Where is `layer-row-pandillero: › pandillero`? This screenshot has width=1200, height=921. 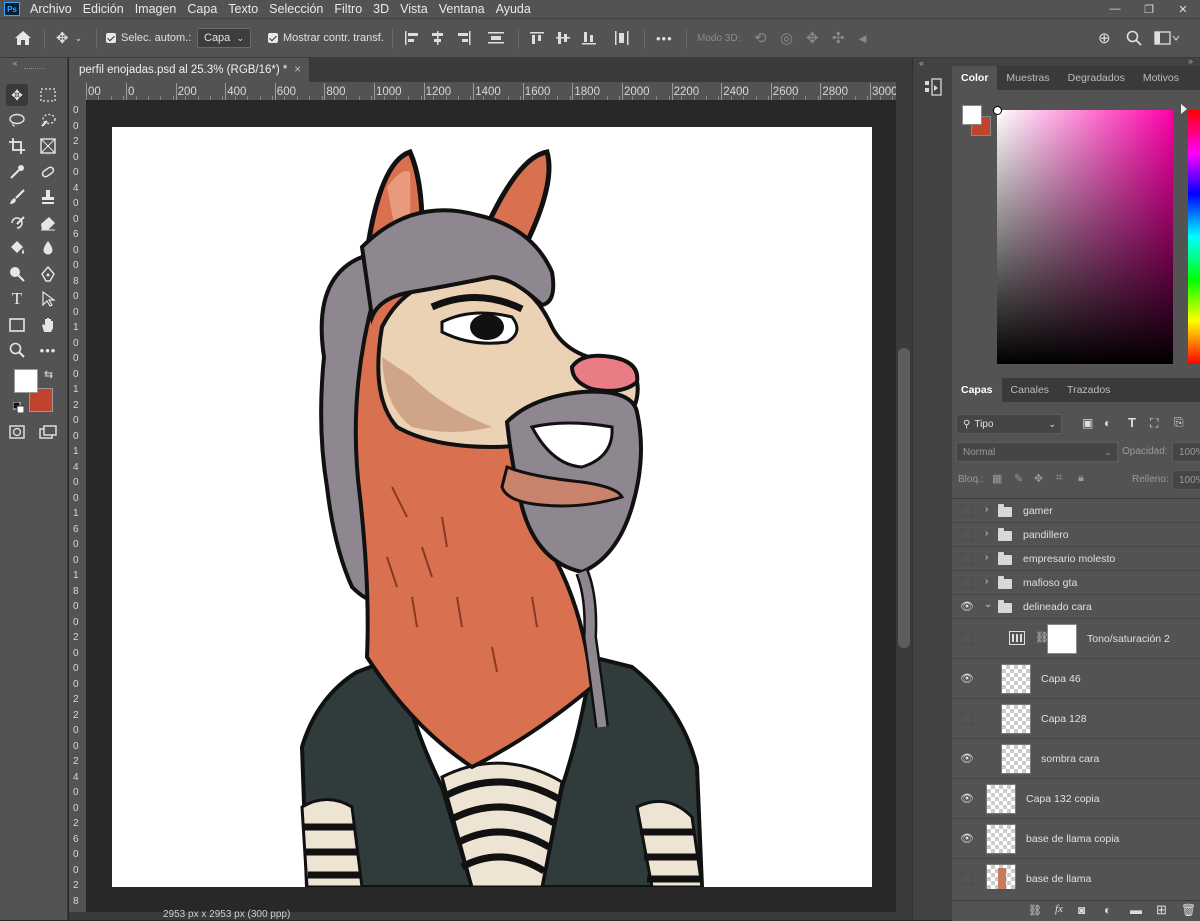 layer-row-pandillero: › pandillero is located at coordinates (1076, 535).